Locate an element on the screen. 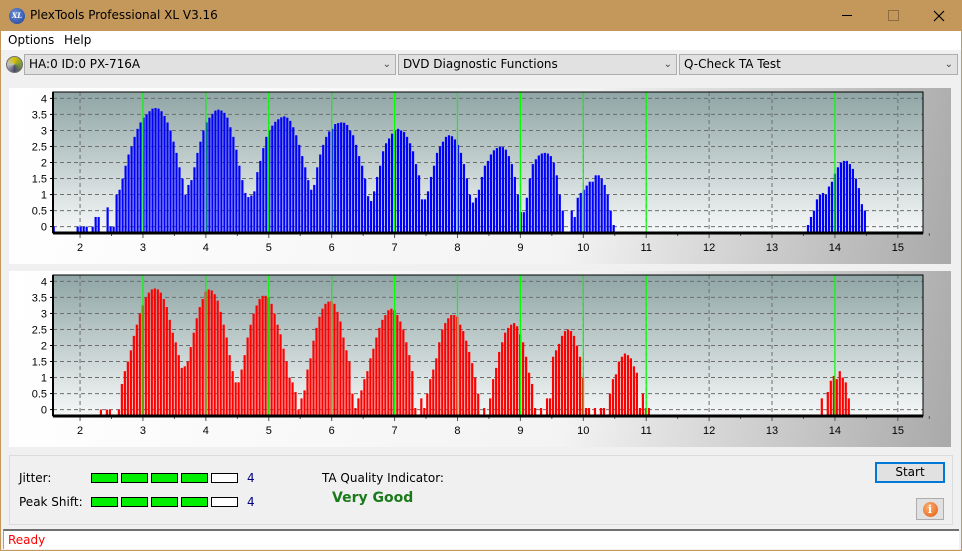 This screenshot has height=551, width=962. x-tick-label: 8 is located at coordinates (457, 431).